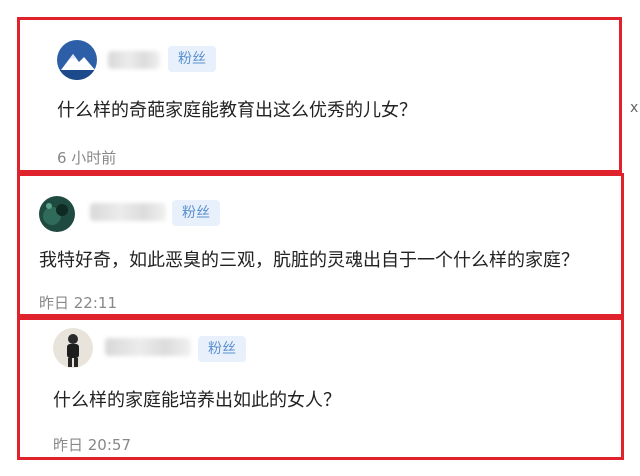 Image resolution: width=640 pixels, height=476 pixels. What do you see at coordinates (309, 260) in the screenshot?
I see `comment-text: 我特好奇，如此恶臭的三观，肮脏的灵魂出自于一个什么样的家庭？` at bounding box center [309, 260].